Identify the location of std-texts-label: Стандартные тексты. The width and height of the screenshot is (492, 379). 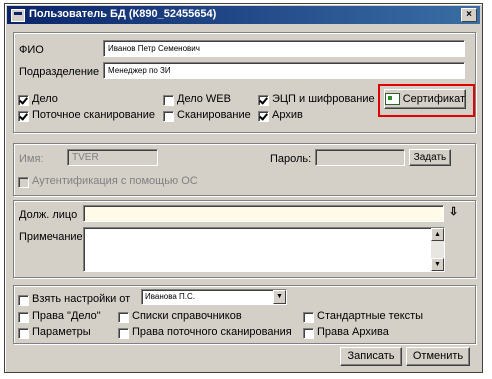
(370, 316).